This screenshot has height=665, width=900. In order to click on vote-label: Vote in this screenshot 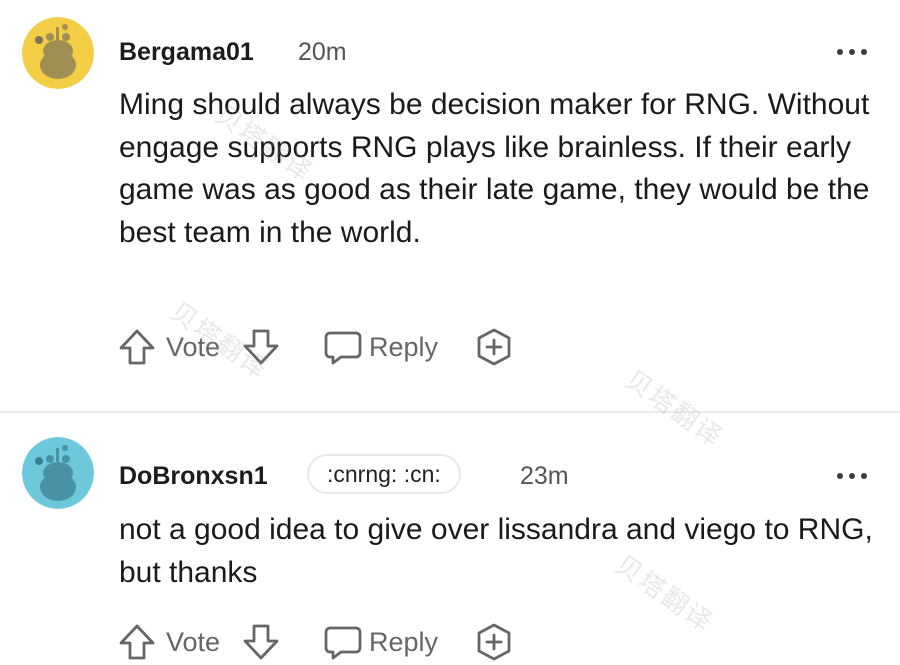, I will do `click(193, 642)`.